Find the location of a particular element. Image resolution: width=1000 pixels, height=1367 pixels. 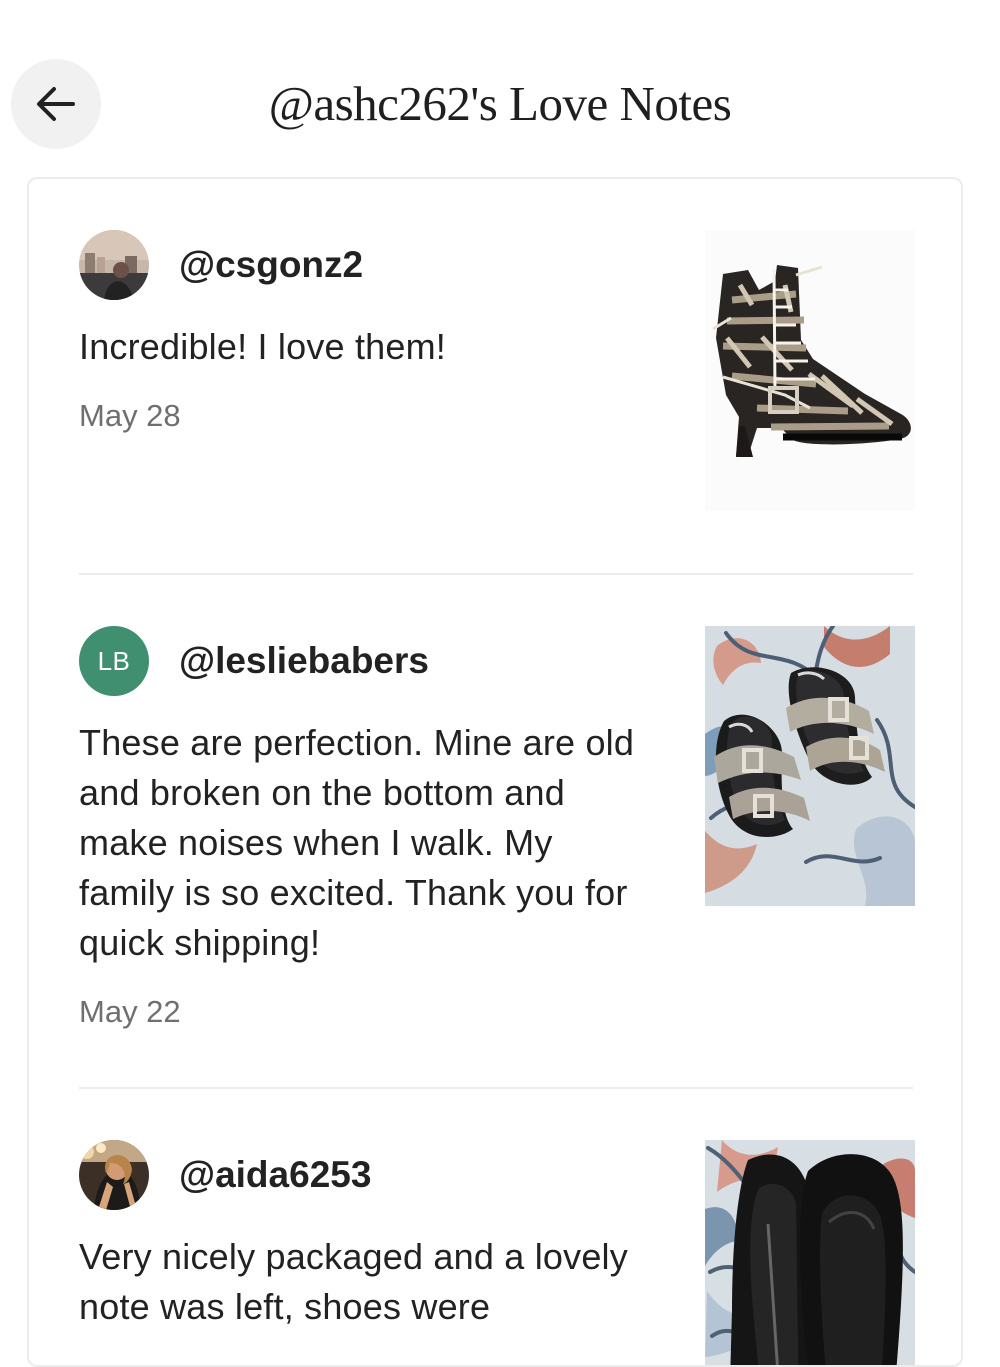

avatar: LB is located at coordinates (114, 661).